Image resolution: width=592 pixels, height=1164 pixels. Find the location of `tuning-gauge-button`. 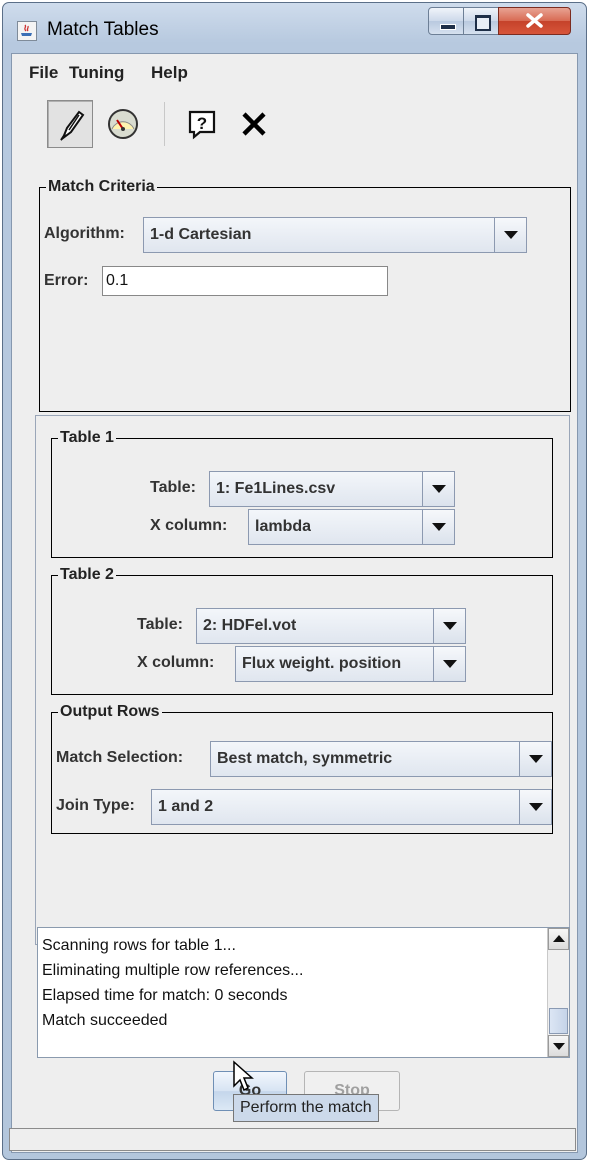

tuning-gauge-button is located at coordinates (122, 124).